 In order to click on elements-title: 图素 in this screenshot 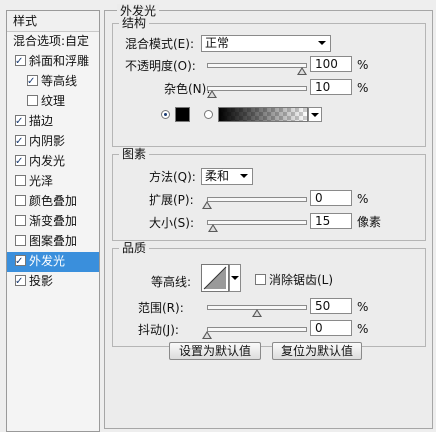, I will do `click(134, 154)`.